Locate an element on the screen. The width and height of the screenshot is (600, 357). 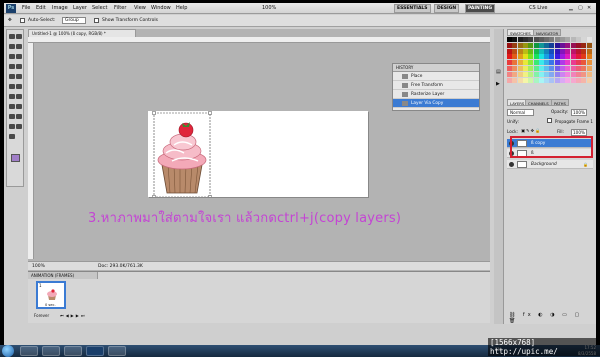
healing-tool-icon is located at coordinates (12, 66).